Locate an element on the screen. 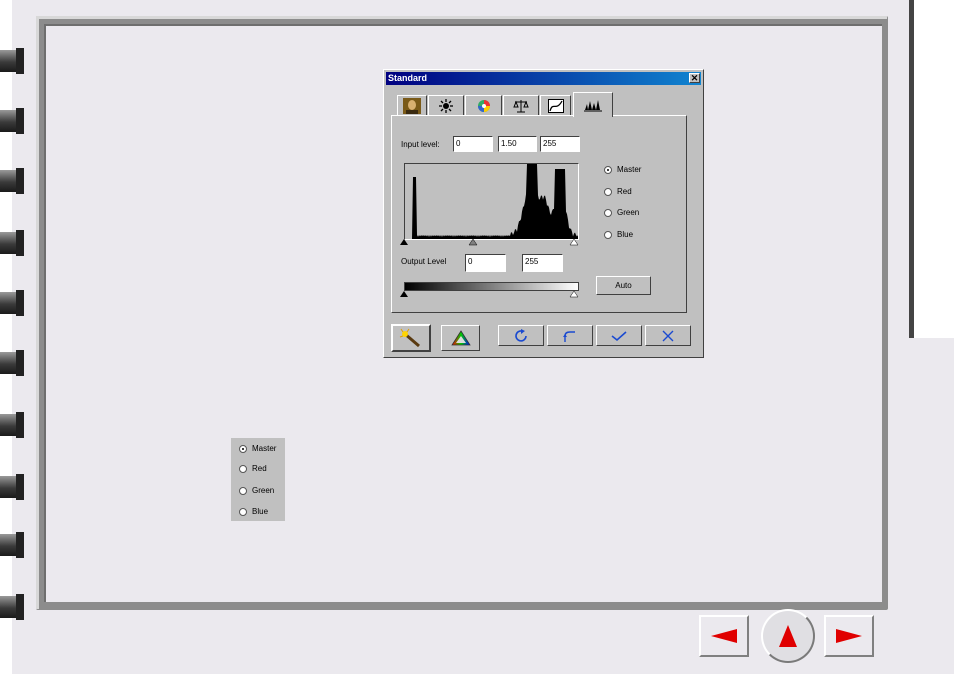 This screenshot has width=954, height=674. channel-master-label: Master is located at coordinates (629, 169).